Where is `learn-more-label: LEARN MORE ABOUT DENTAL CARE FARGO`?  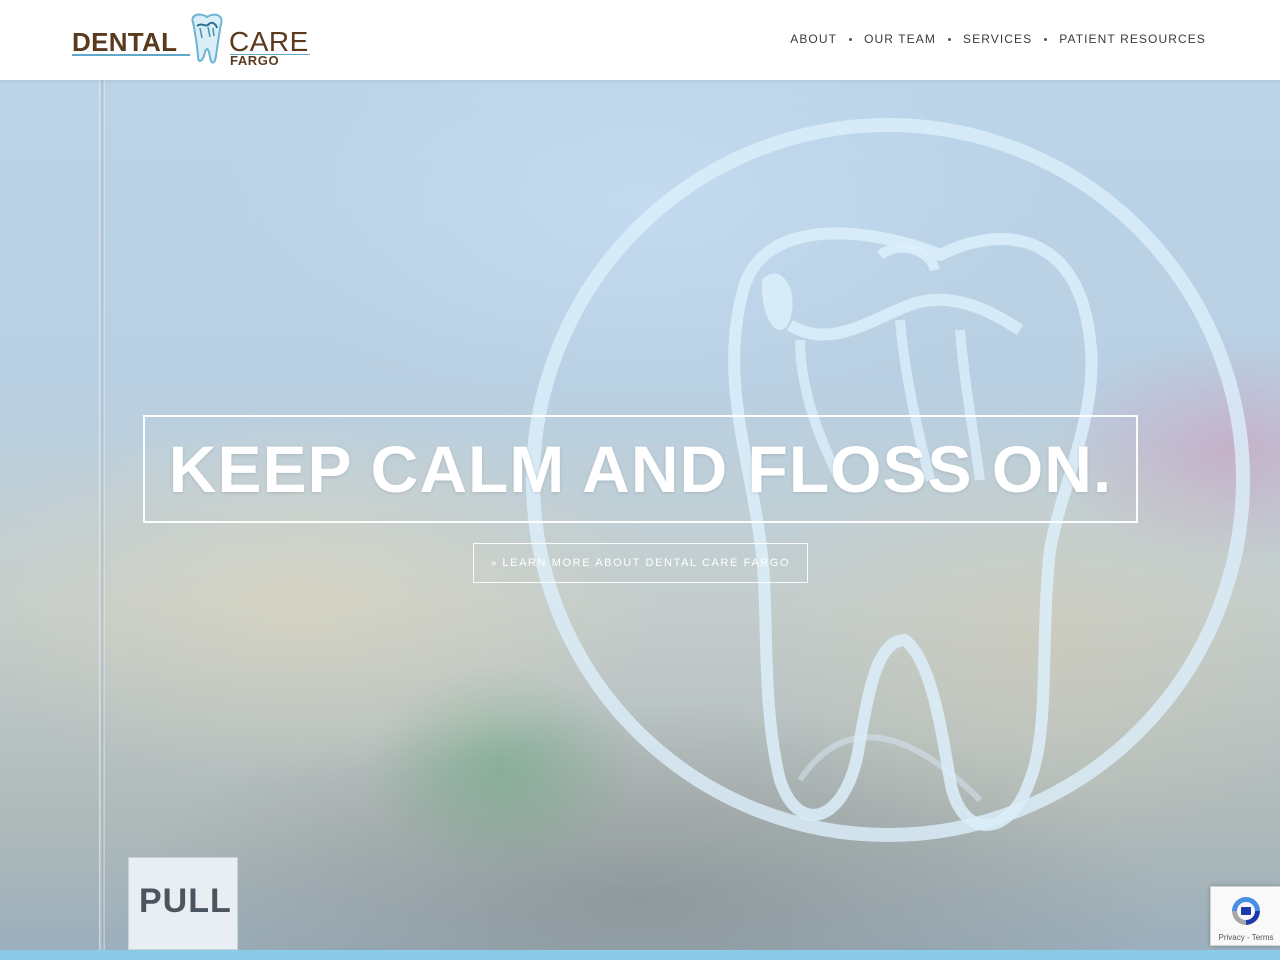
learn-more-label: LEARN MORE ABOUT DENTAL CARE FARGO is located at coordinates (646, 563).